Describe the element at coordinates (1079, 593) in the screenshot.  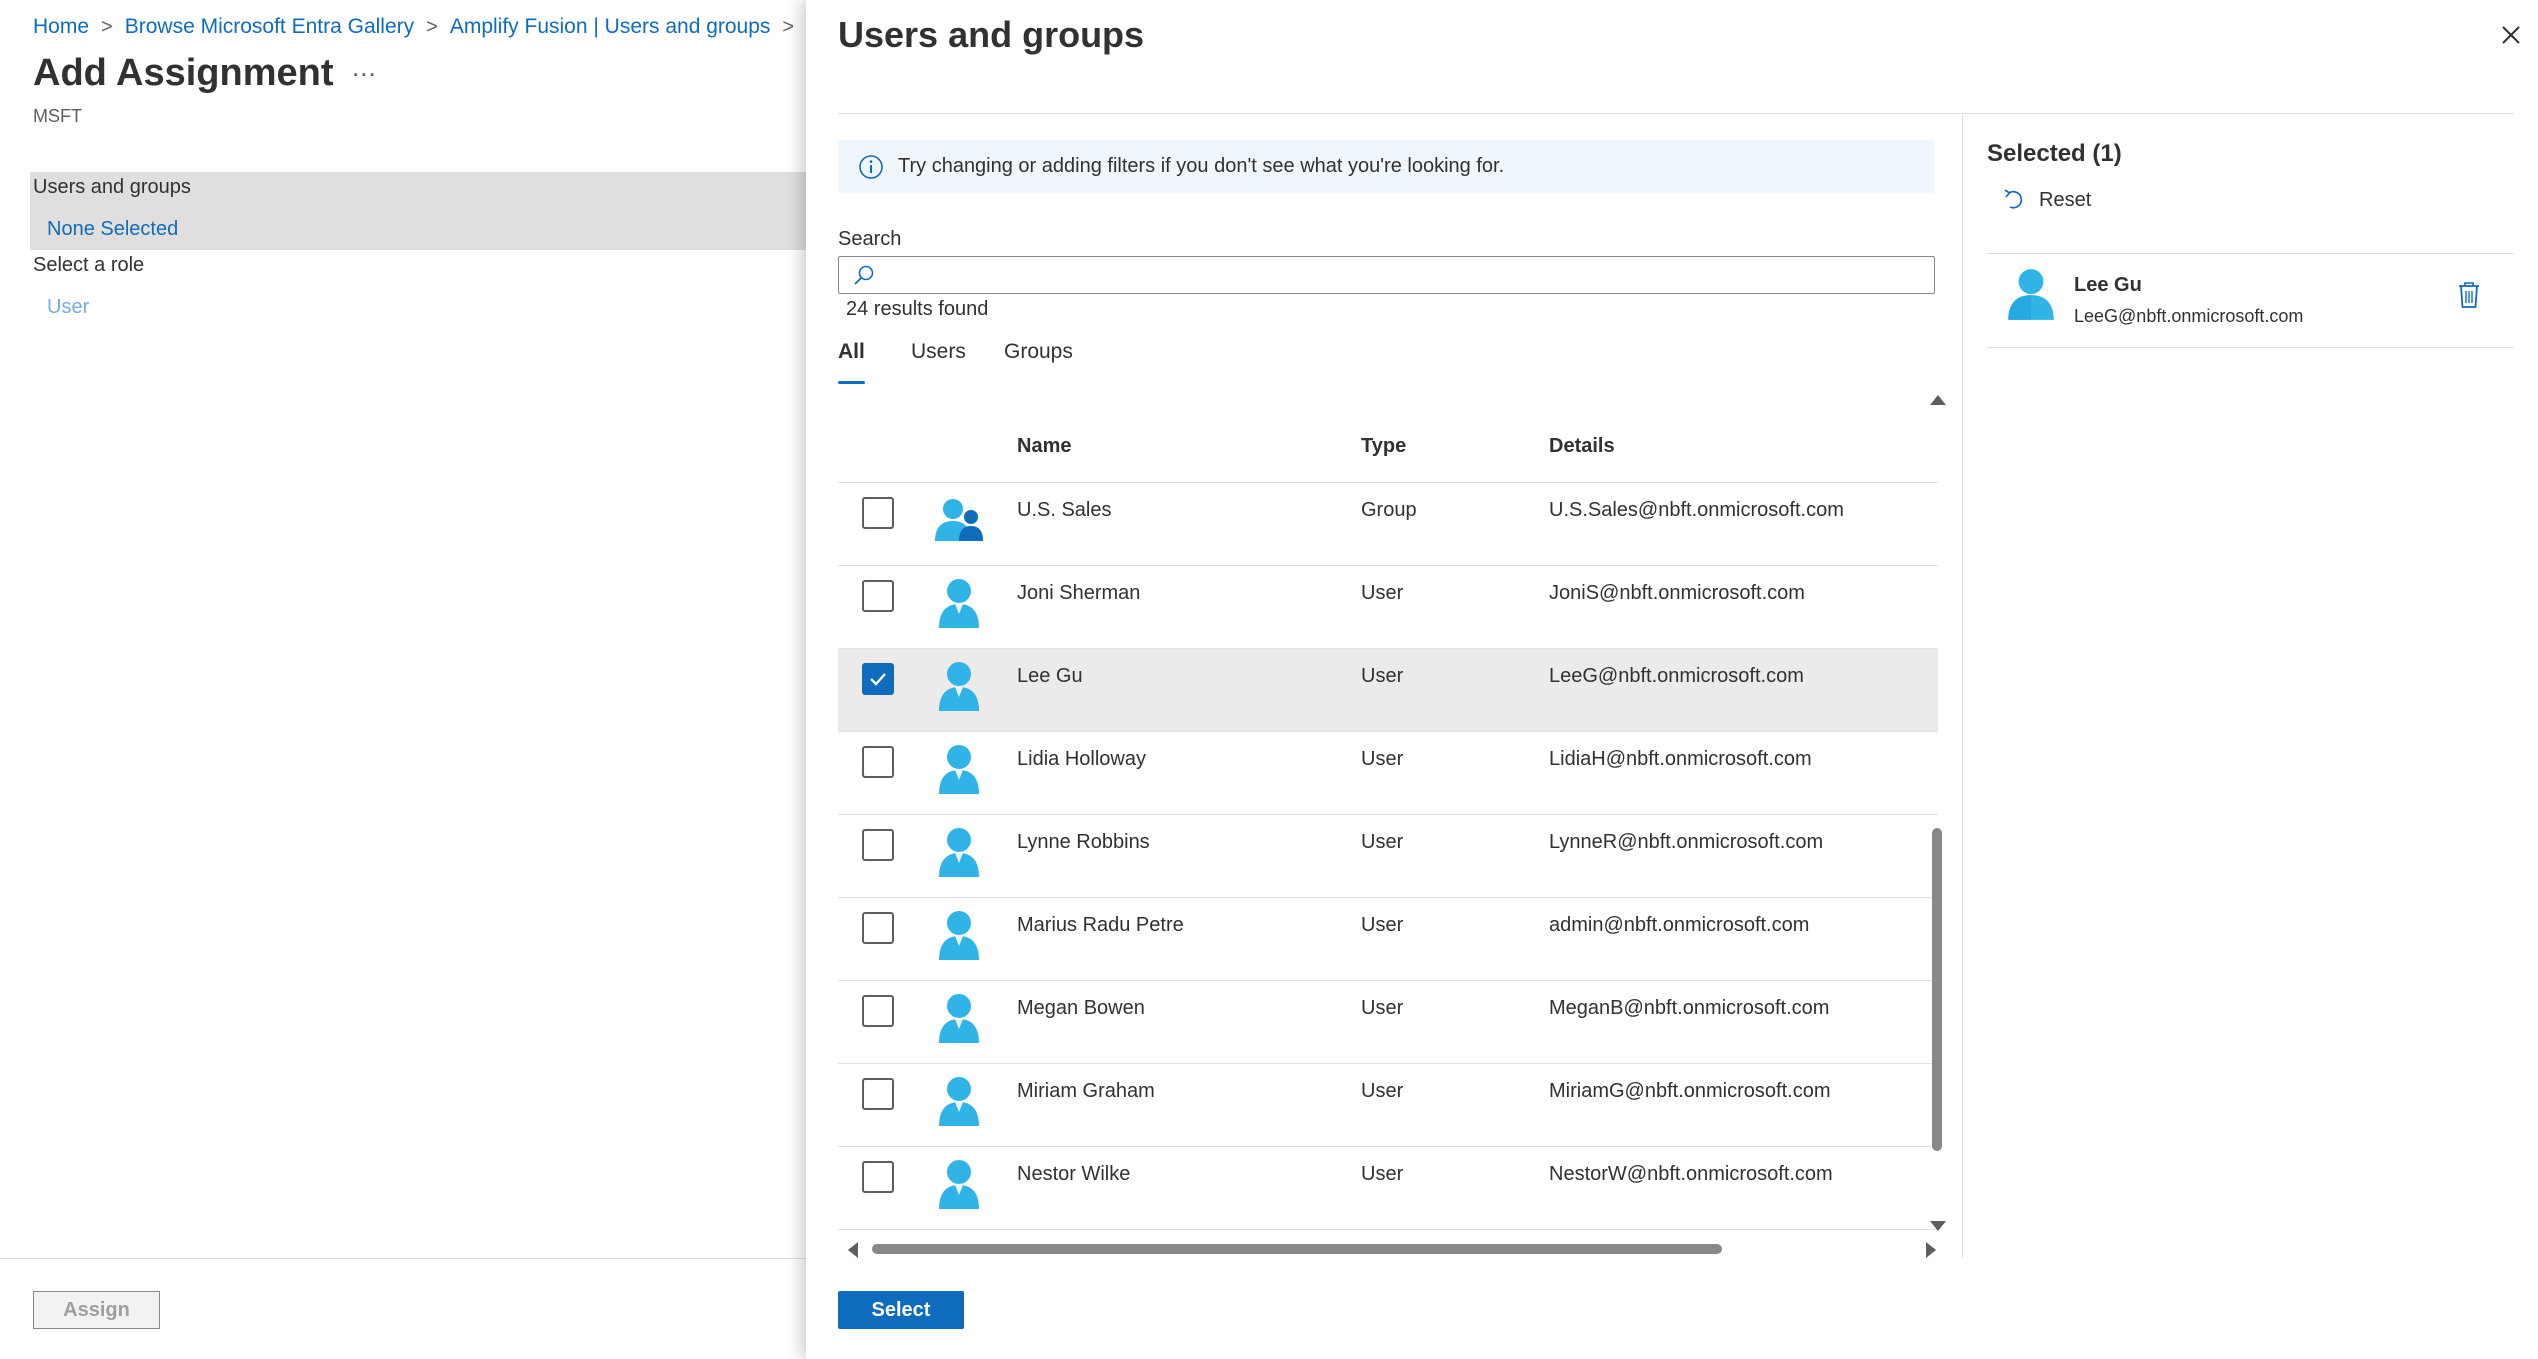
I see `cell-name: Joni Sherman` at that location.